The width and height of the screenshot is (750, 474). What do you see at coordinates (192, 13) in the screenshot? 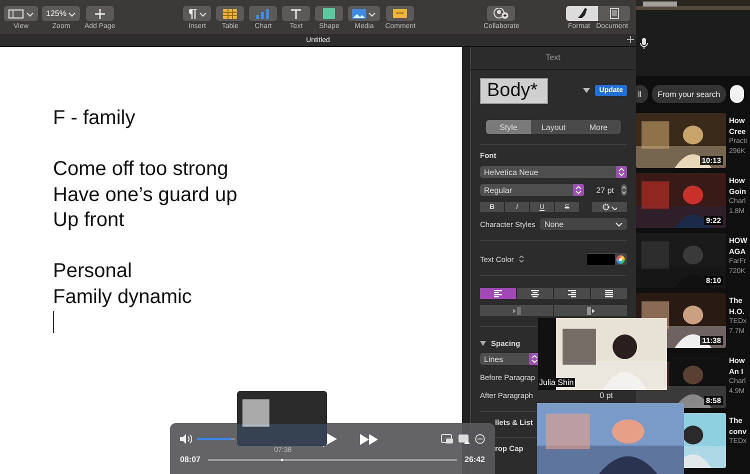
I see `paragraph-icon` at bounding box center [192, 13].